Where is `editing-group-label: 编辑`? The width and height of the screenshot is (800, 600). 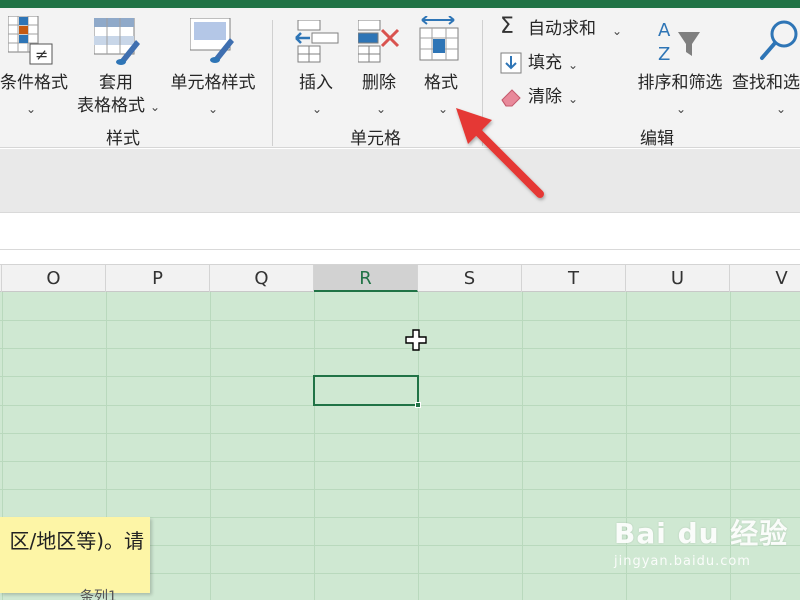
editing-group-label: 编辑 is located at coordinates (657, 139).